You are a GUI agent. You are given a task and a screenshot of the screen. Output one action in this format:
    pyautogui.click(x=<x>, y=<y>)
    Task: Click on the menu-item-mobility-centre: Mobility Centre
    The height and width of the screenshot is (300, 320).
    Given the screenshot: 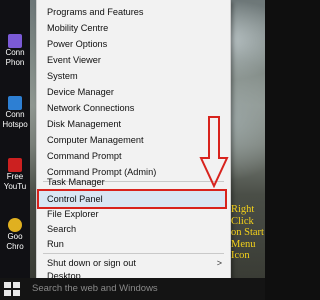 What is the action you would take?
    pyautogui.click(x=133, y=28)
    